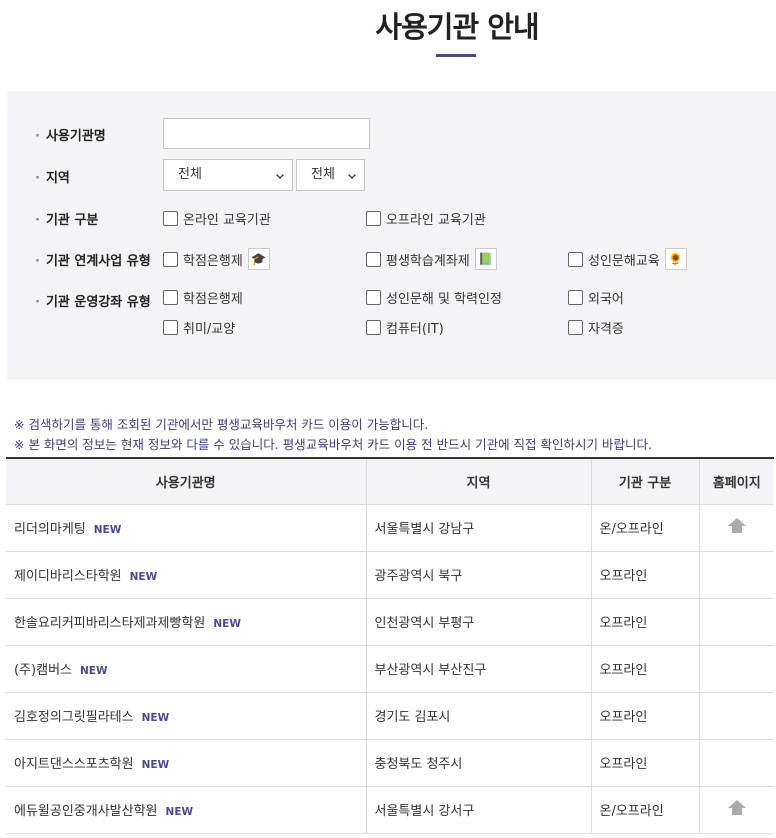  I want to click on institution-name-cell: 제이디바리스타학원 NEW, so click(186, 575).